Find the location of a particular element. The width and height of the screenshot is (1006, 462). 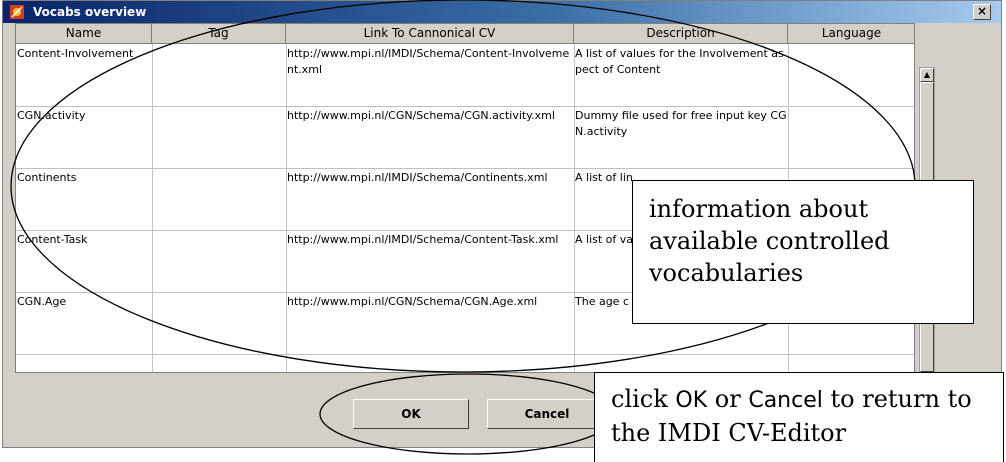

column-header-tag: Tag is located at coordinates (219, 34).